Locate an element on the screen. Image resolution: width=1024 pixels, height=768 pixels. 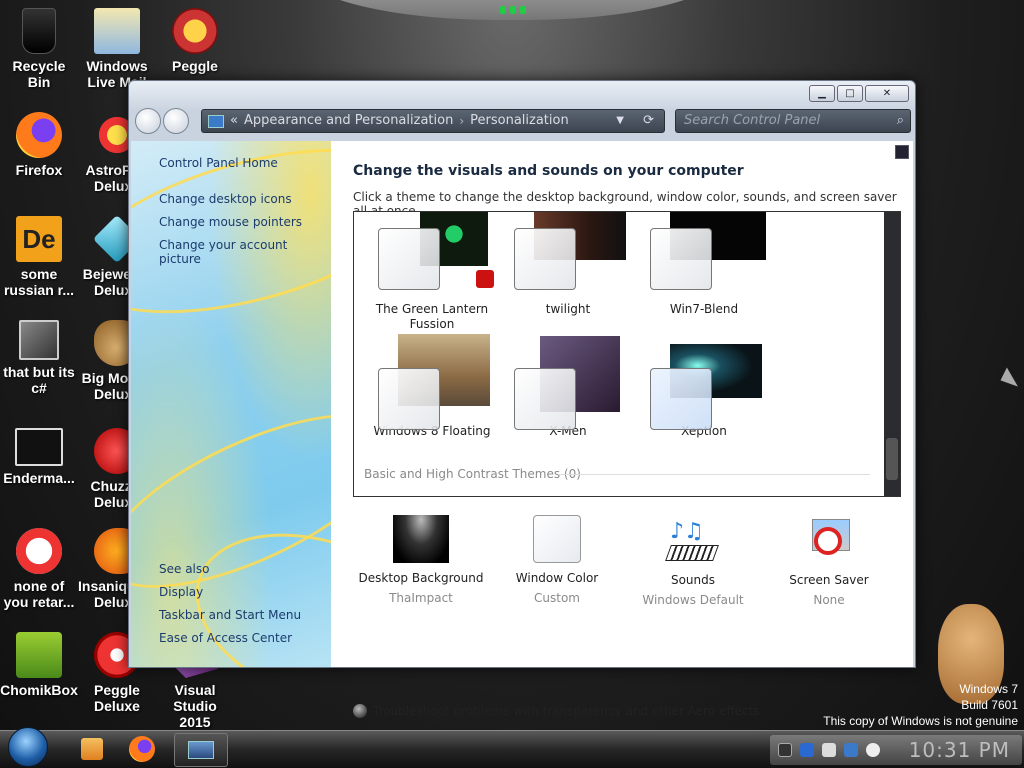
theme-twilight: twilight is located at coordinates (568, 264).